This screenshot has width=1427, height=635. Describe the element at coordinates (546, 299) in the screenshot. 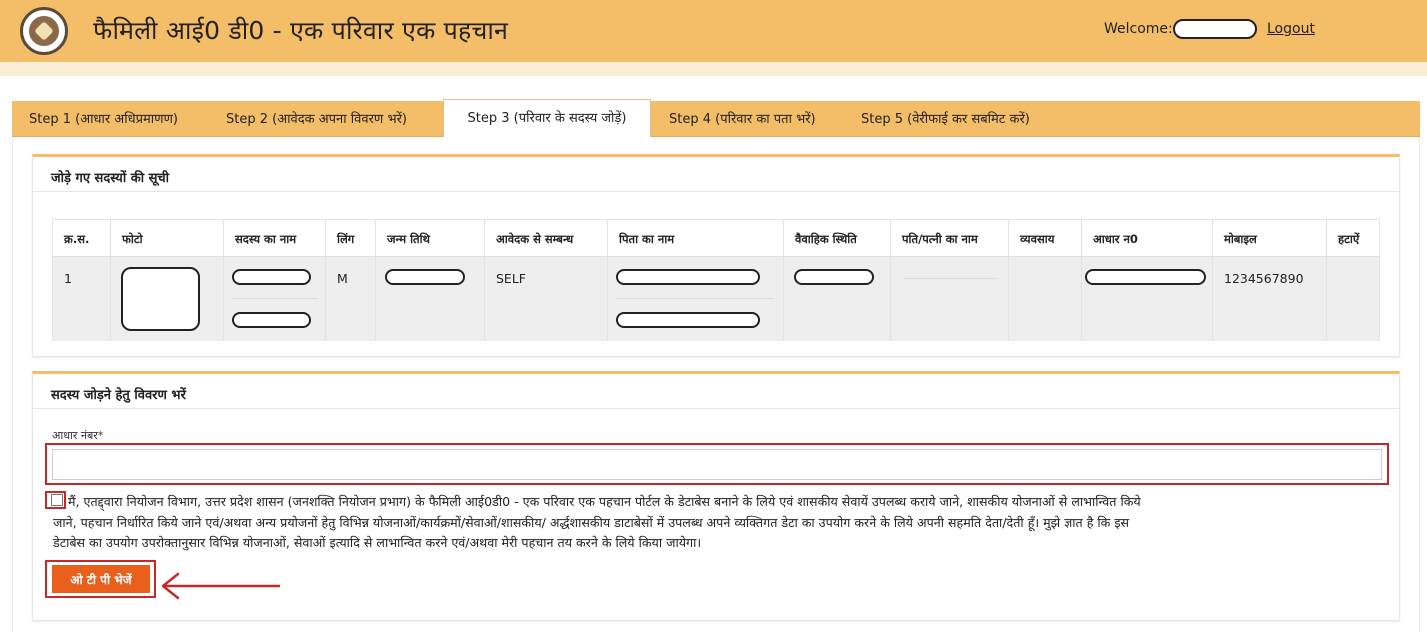

I see `member-relation: SELF` at that location.